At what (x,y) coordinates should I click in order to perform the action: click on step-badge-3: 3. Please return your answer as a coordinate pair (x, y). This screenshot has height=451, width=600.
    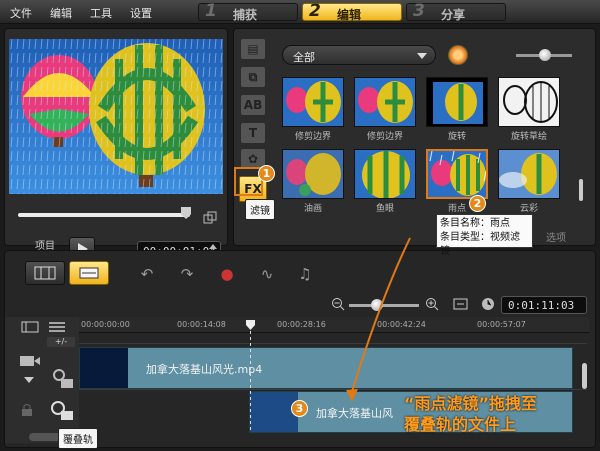
    Looking at the image, I should click on (299, 408).